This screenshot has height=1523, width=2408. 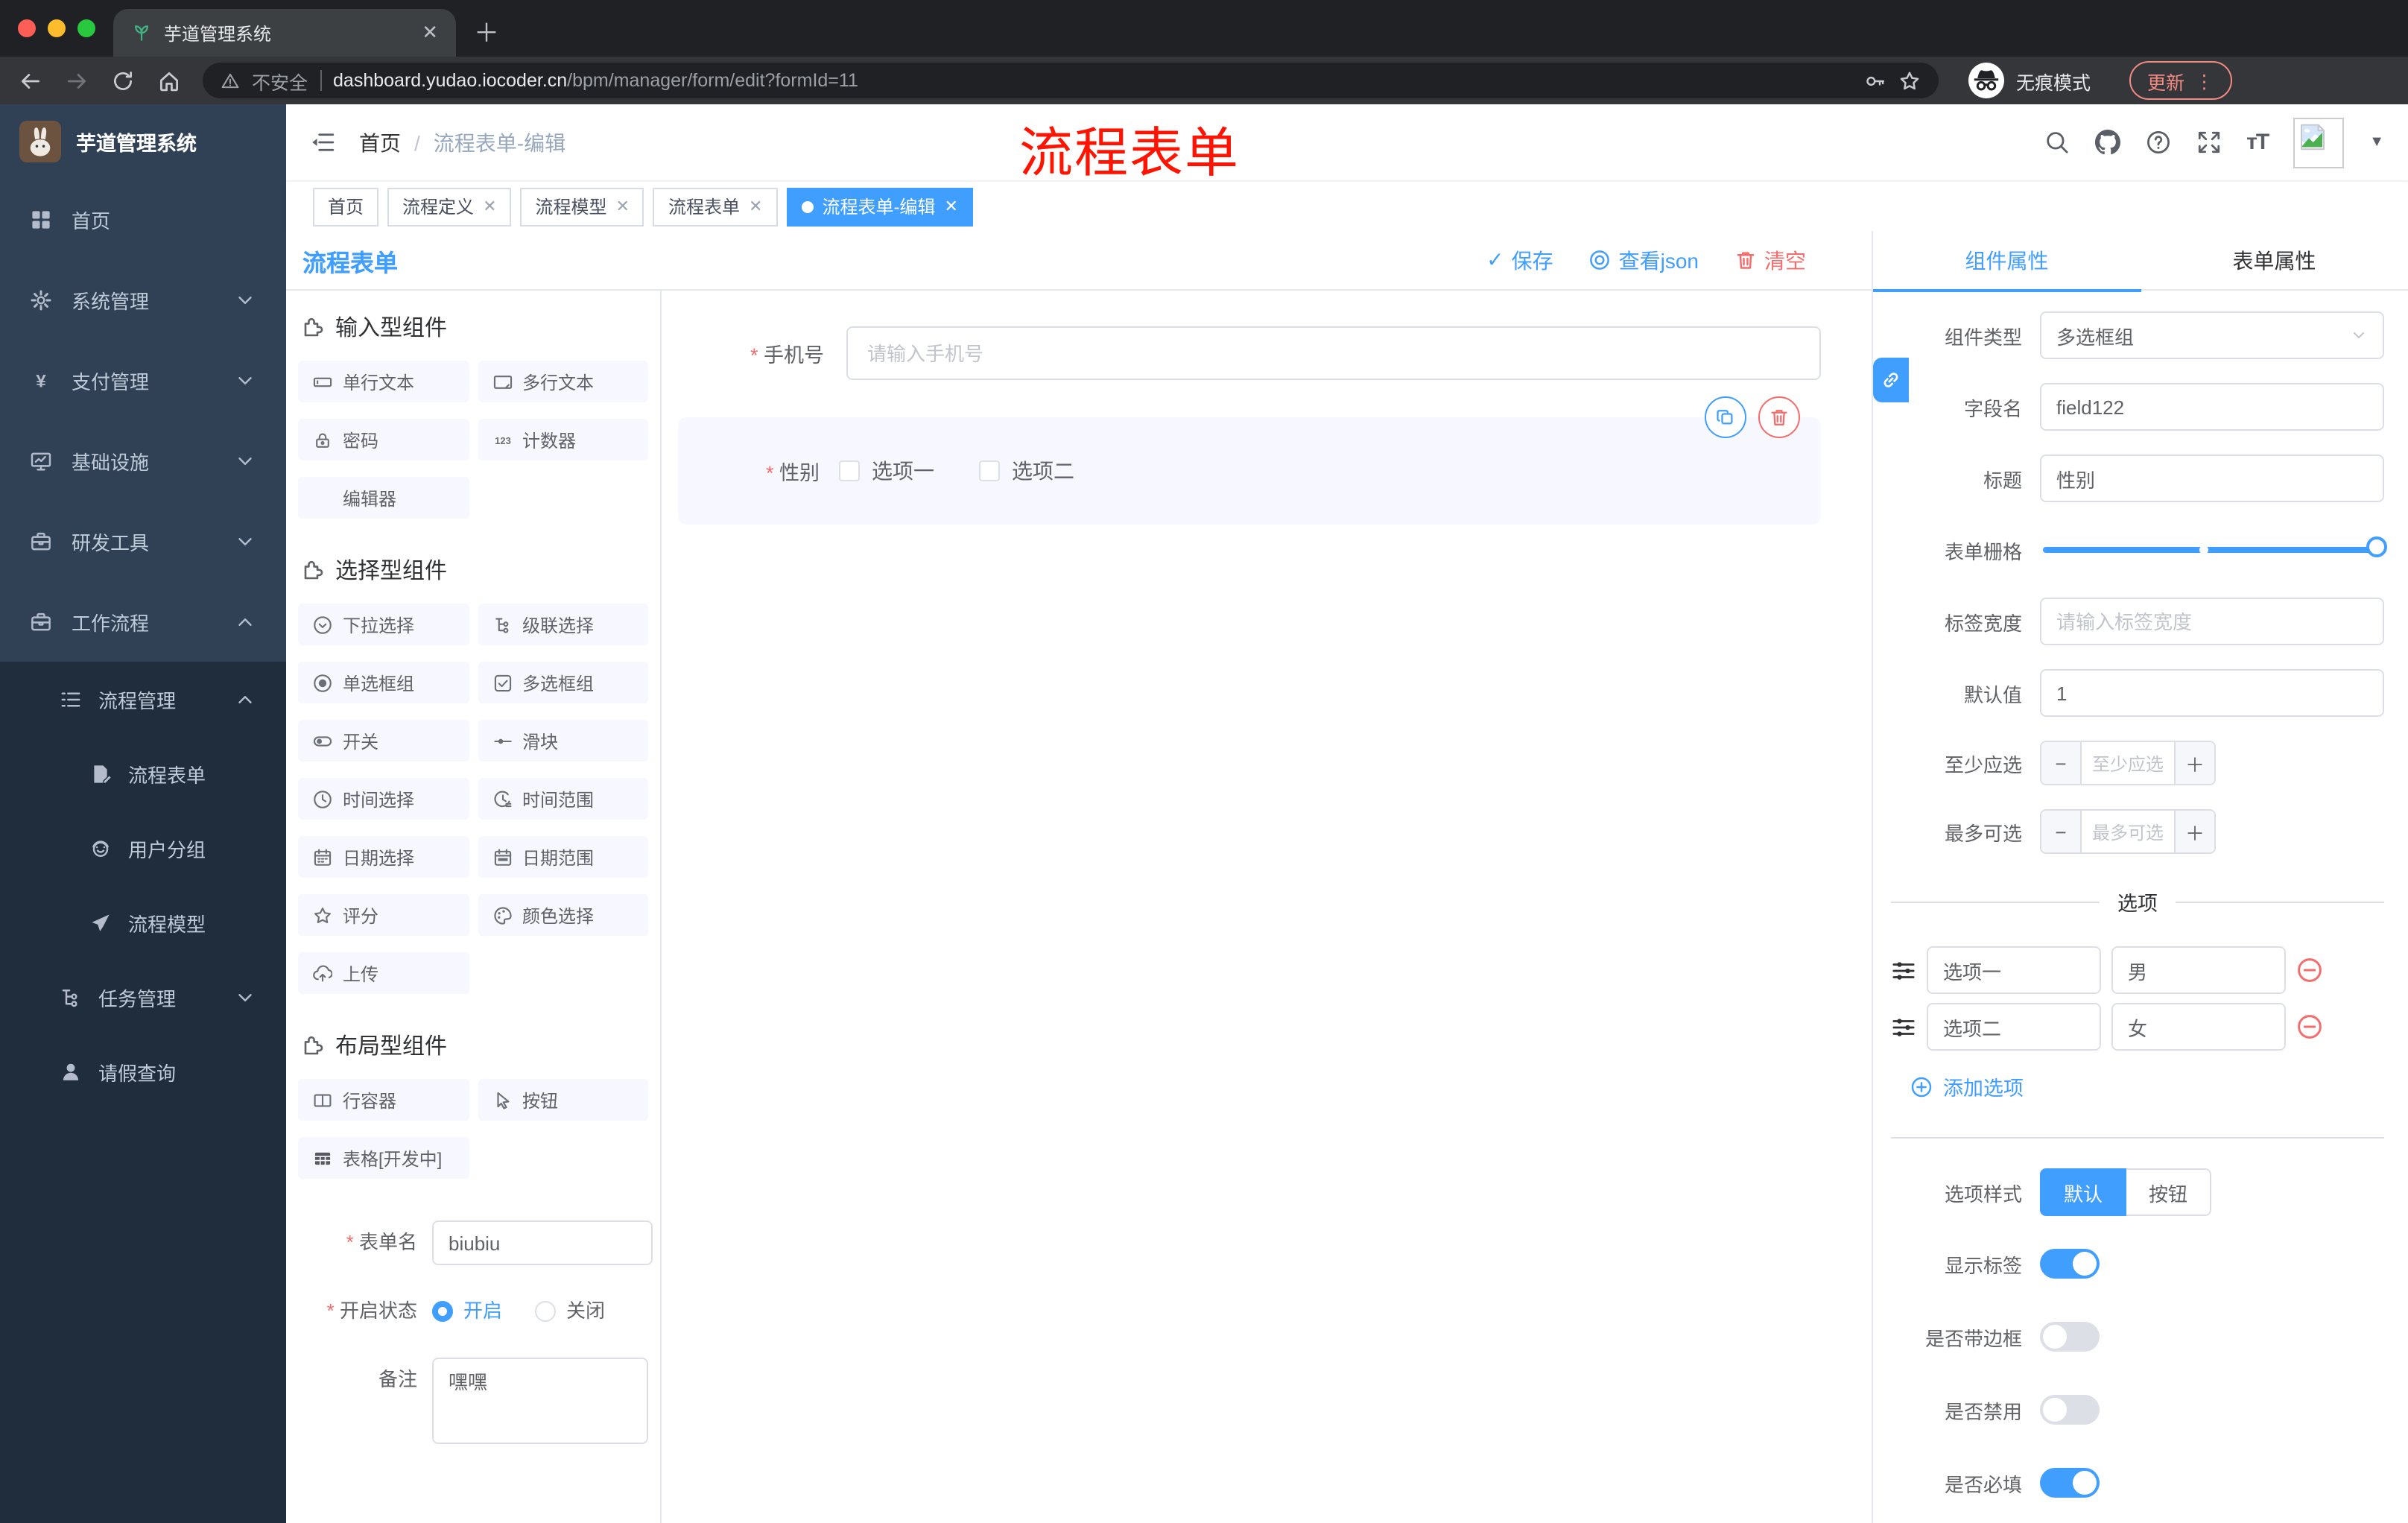 I want to click on sidebar-item-devtools: 研发工具, so click(x=143, y=541).